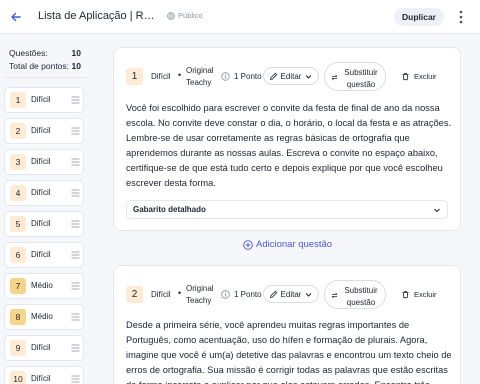  I want to click on question-nav-item: 10 Difícil, so click(44, 375).